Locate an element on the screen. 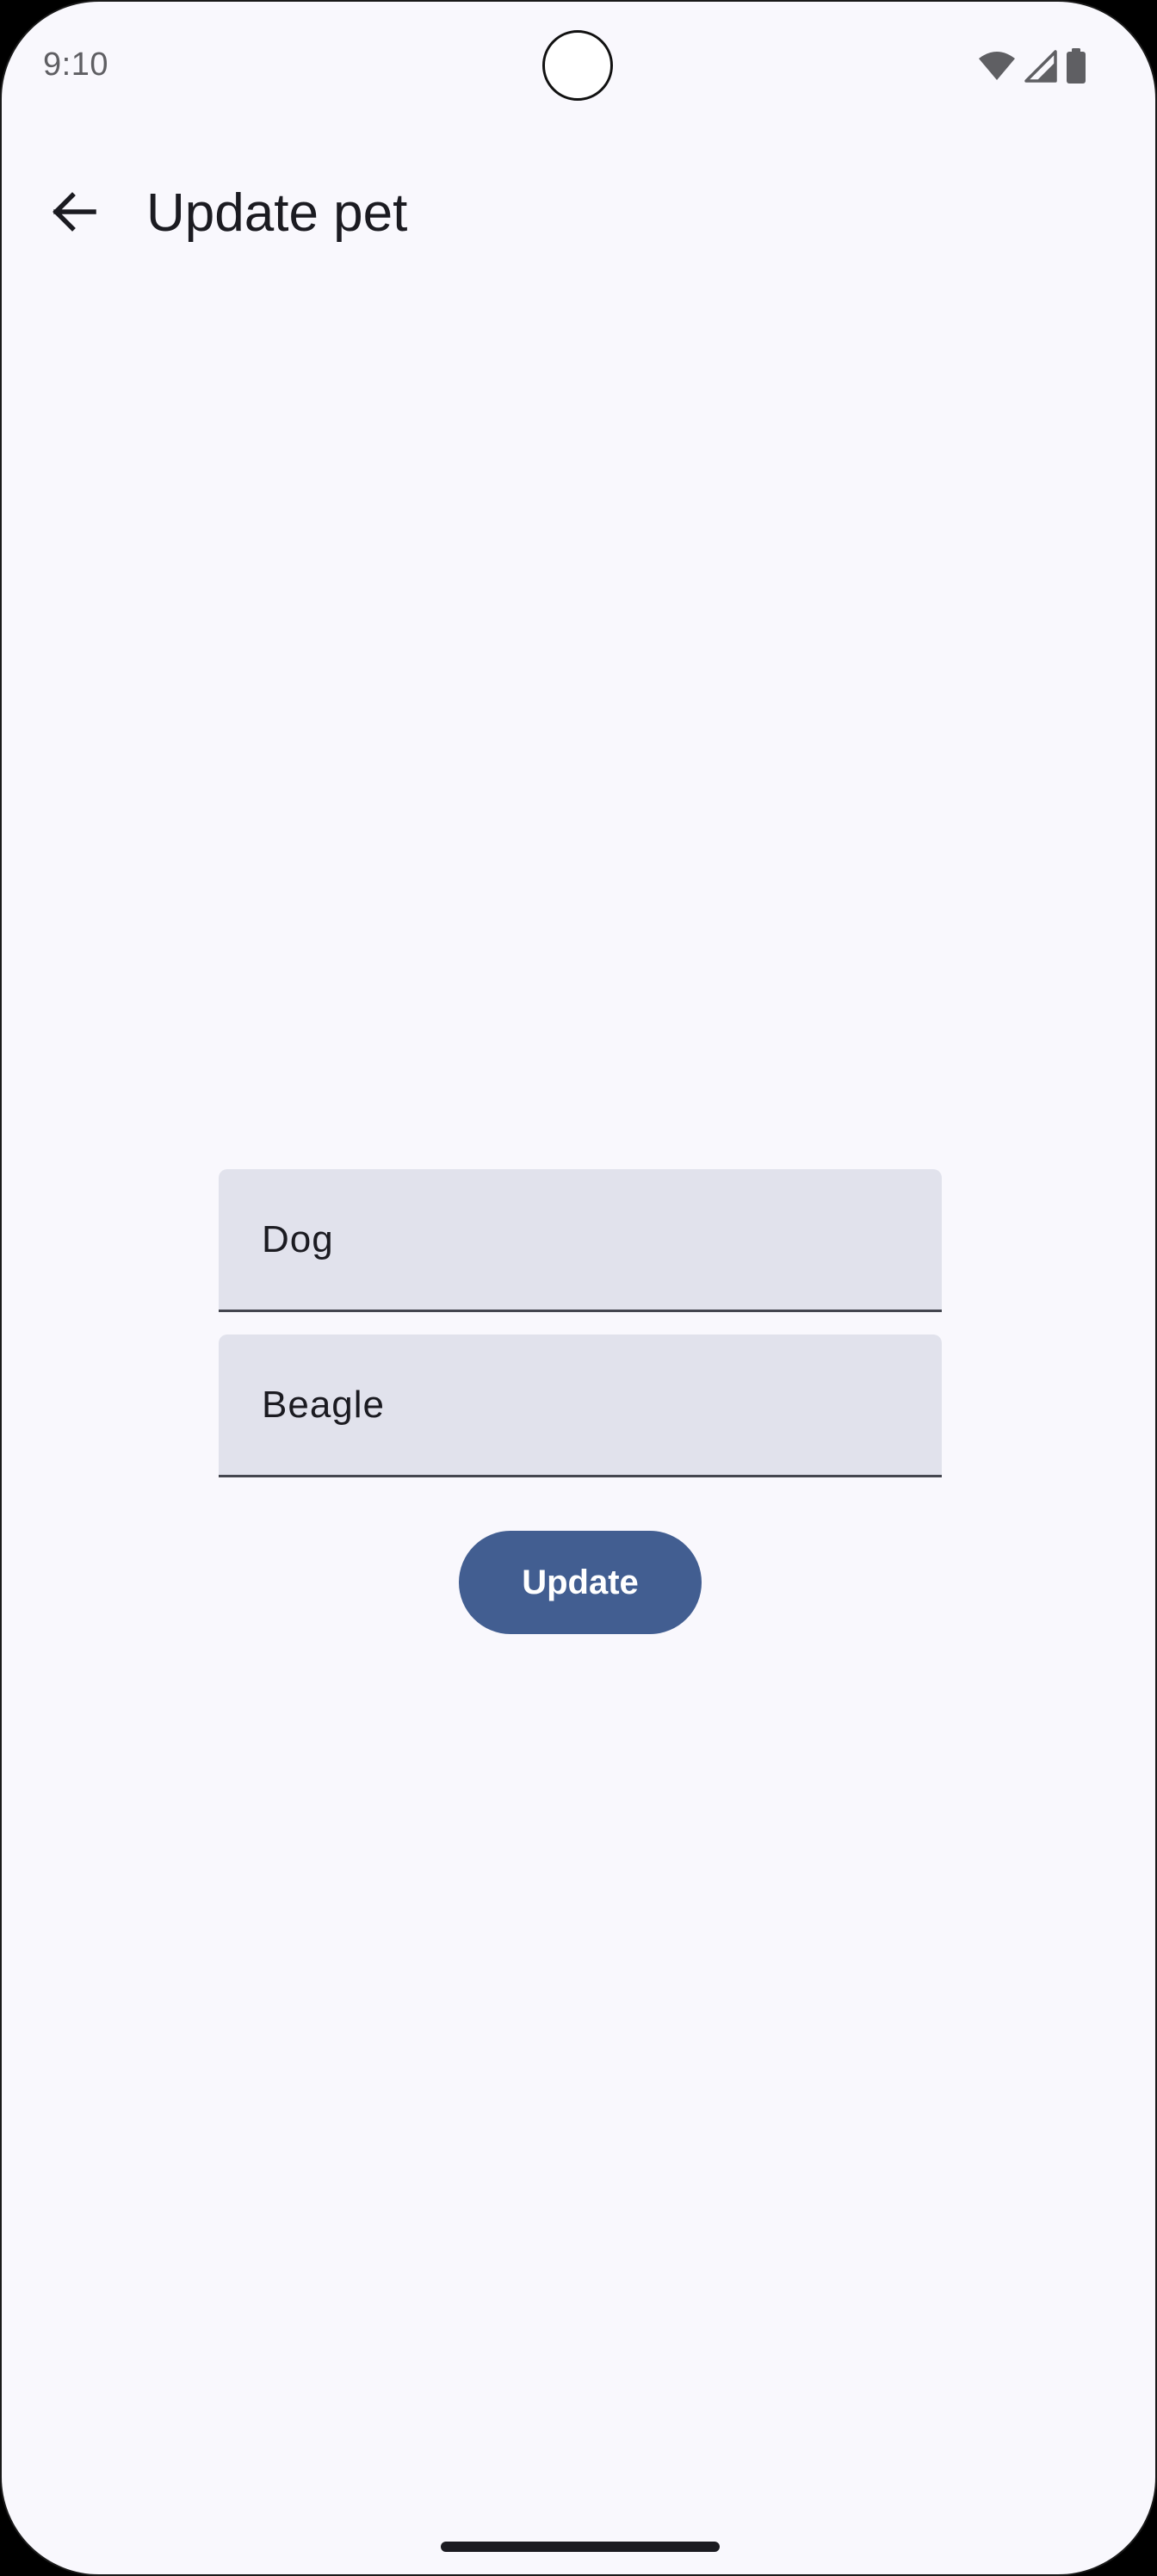 This screenshot has width=1157, height=2576. arrow-back-icon is located at coordinates (74, 214).